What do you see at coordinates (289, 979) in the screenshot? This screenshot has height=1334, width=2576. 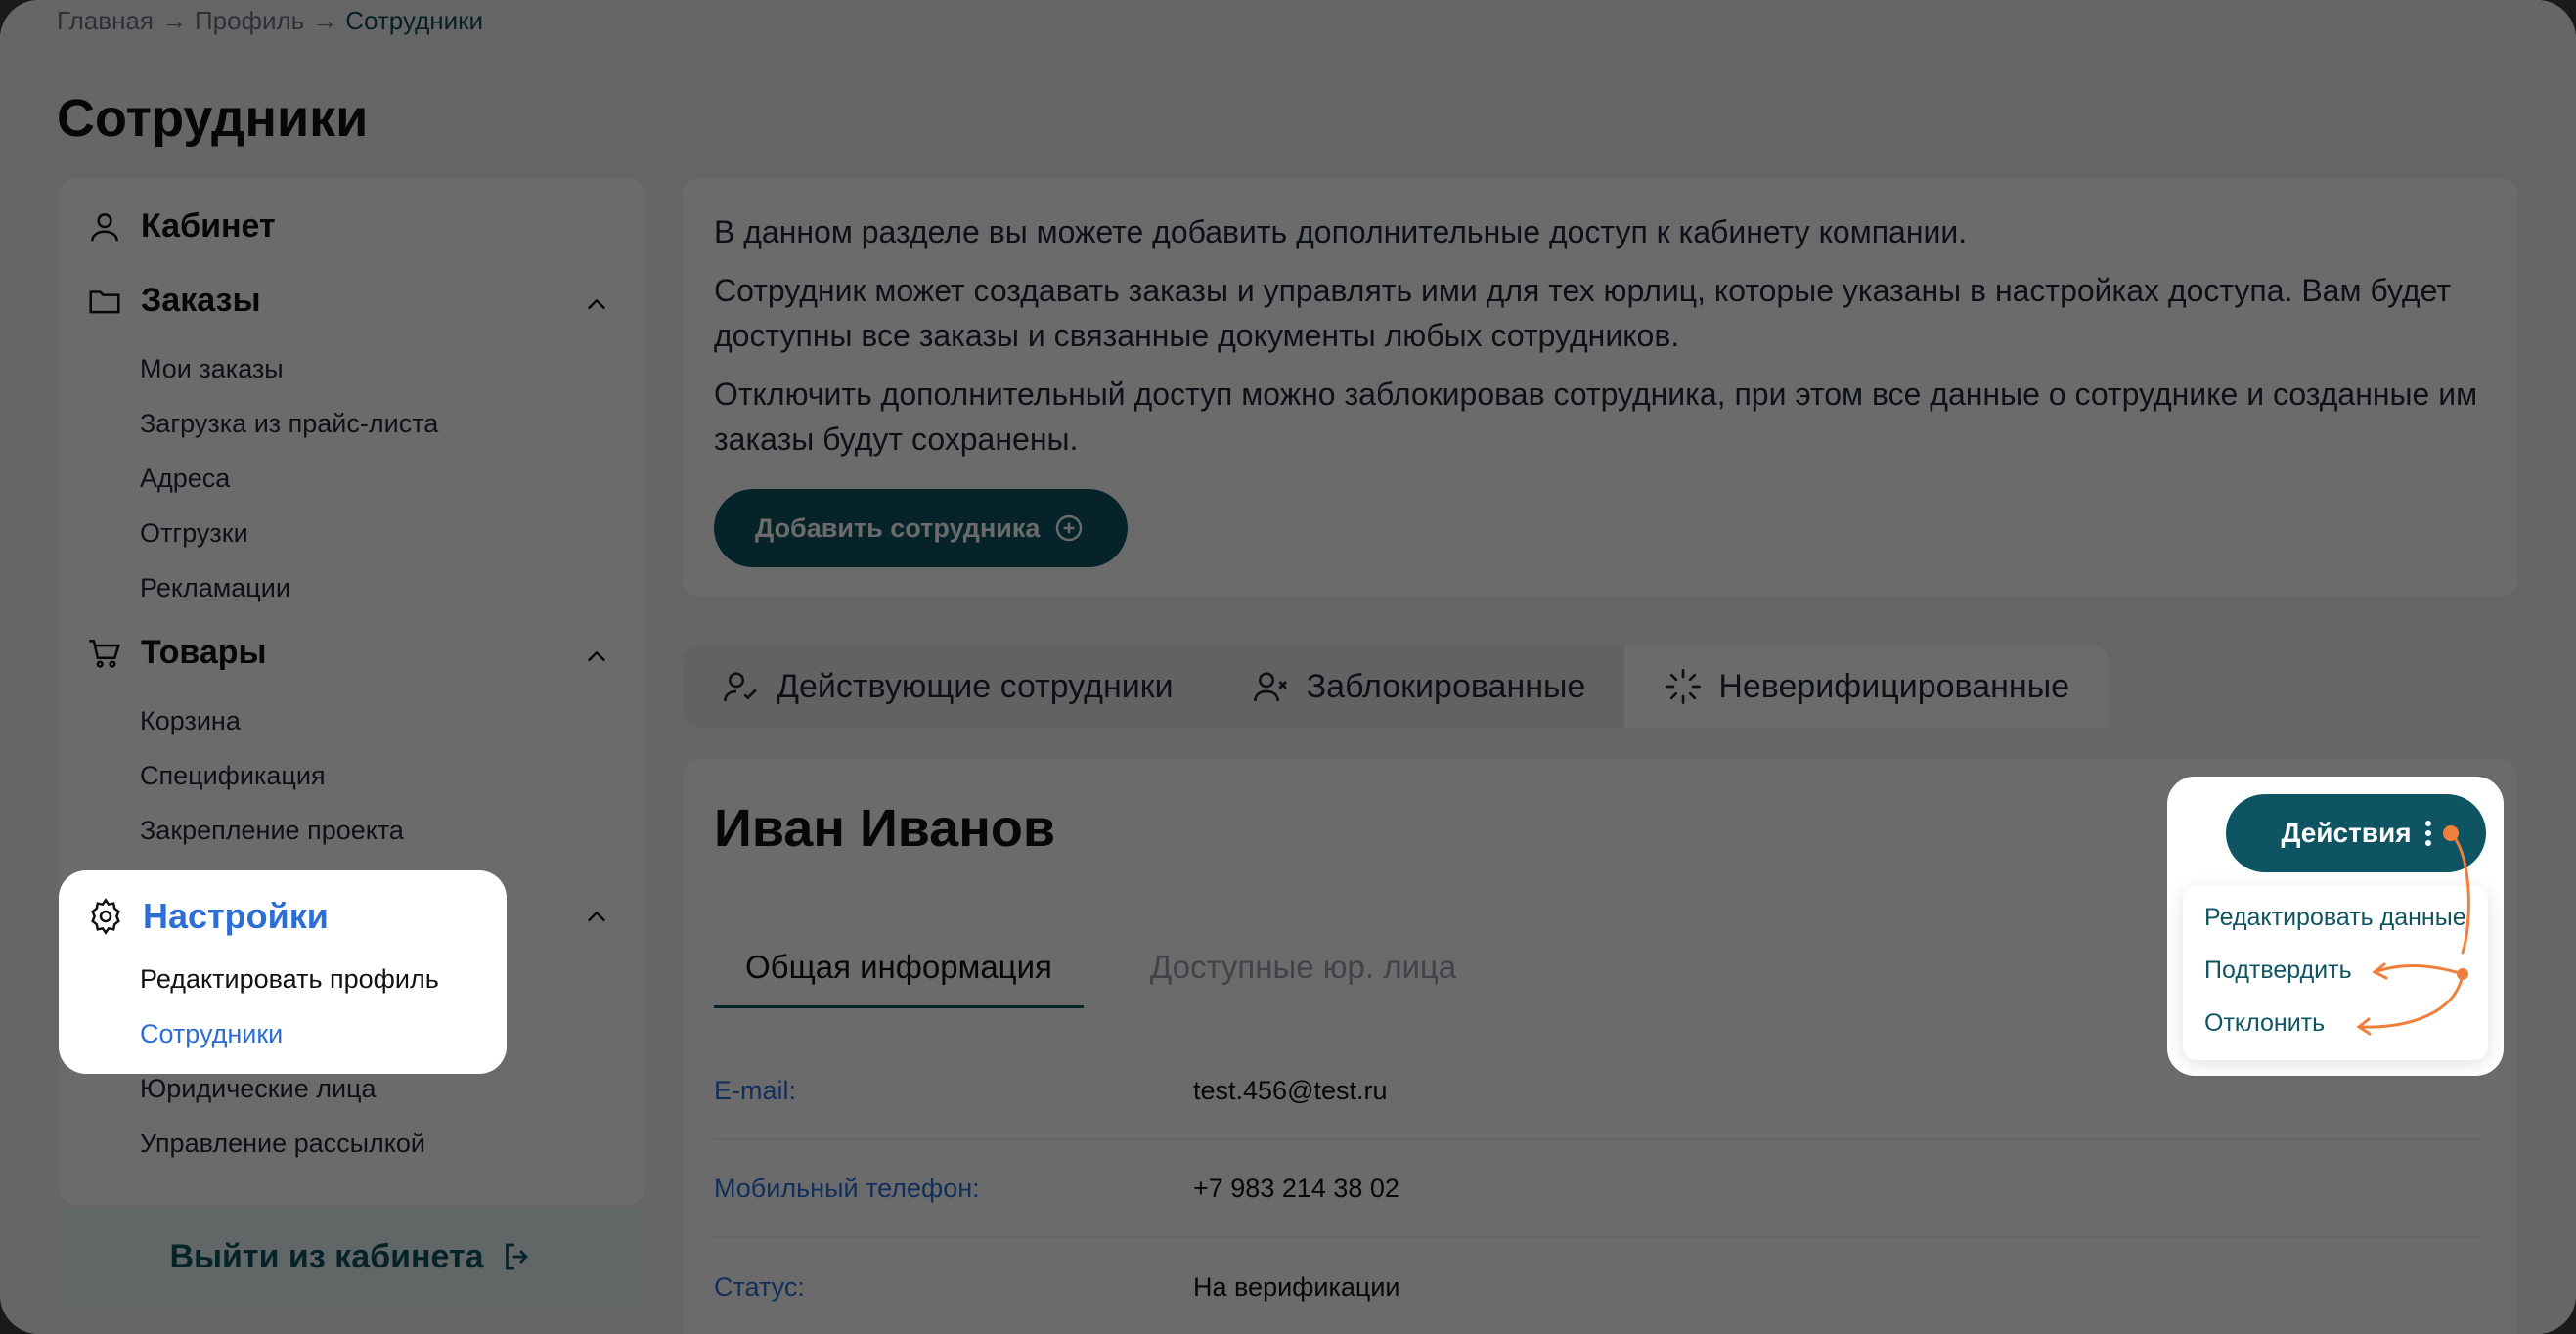 I see `sidebar-item-edit-profile: Редактировать профиль` at bounding box center [289, 979].